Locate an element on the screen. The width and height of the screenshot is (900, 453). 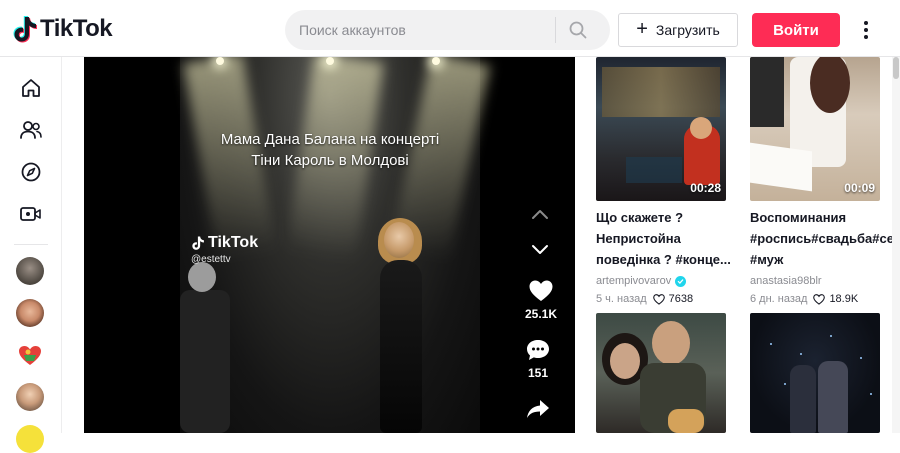
post-time: 5 ч. назад is located at coordinates (621, 299).